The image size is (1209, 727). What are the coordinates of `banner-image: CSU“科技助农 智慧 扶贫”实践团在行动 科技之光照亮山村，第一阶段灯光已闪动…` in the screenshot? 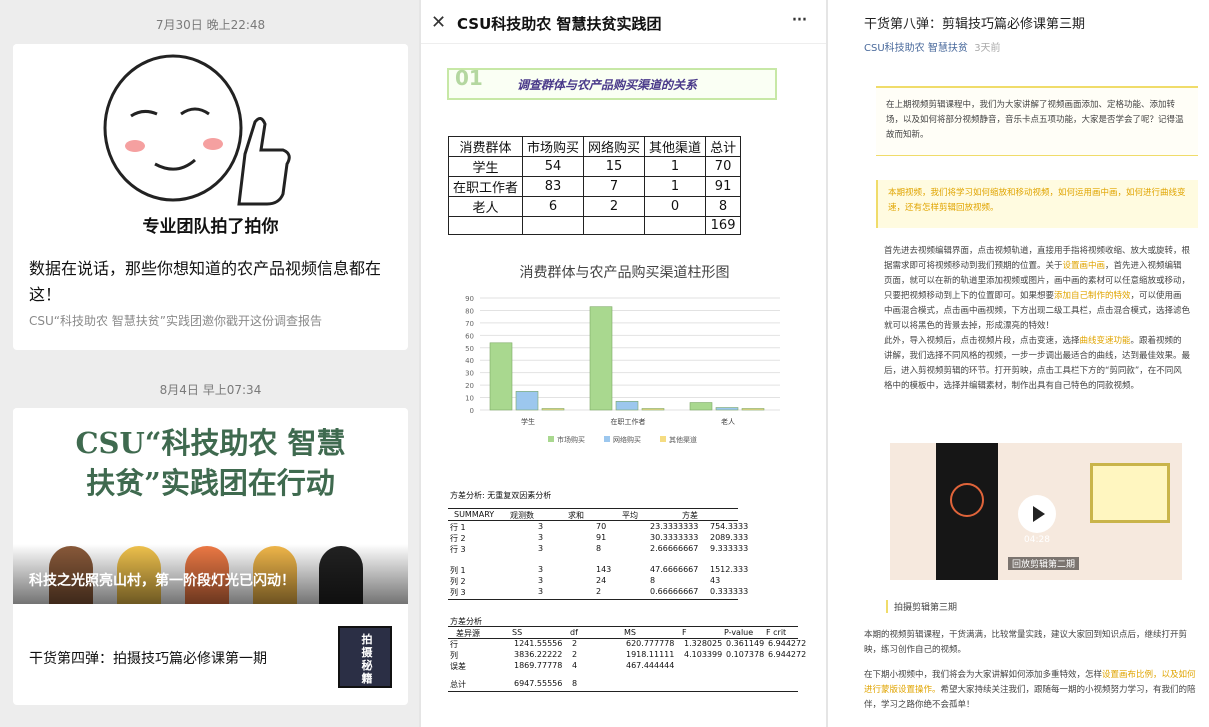 It's located at (210, 506).